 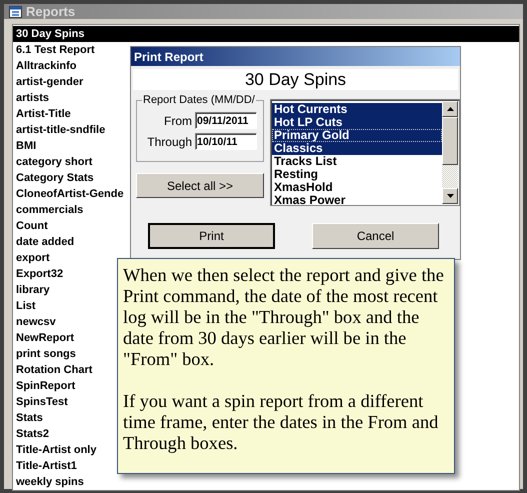 What do you see at coordinates (169, 141) in the screenshot?
I see `through-label: Through` at bounding box center [169, 141].